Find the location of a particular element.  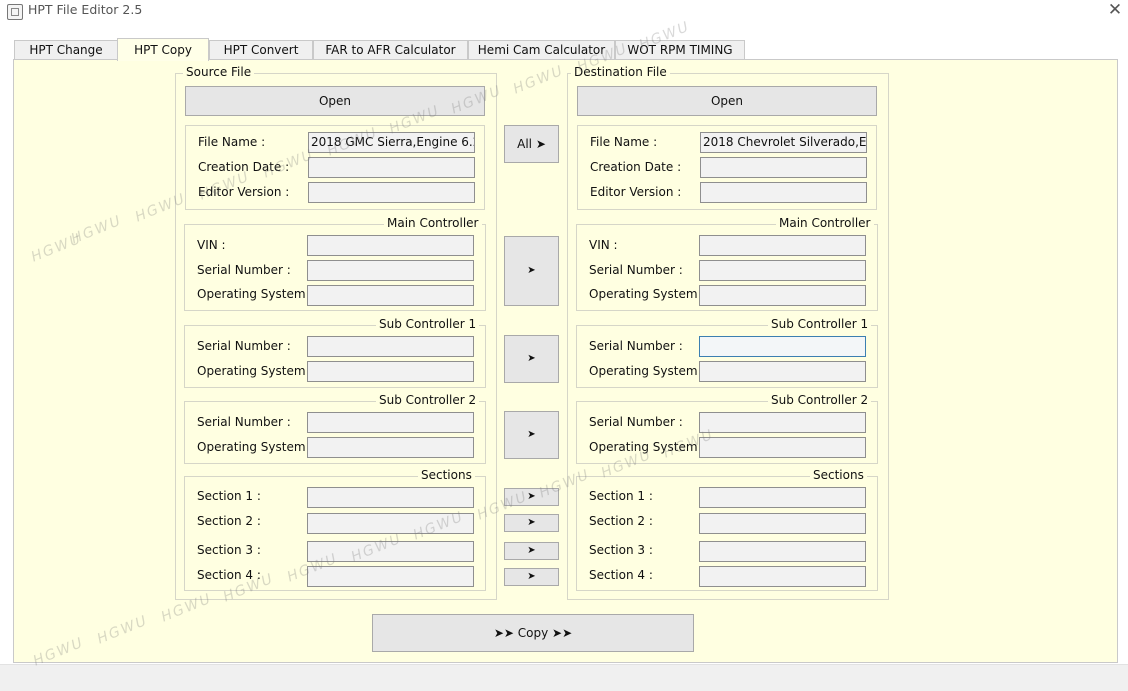

destination-sub1-os-field is located at coordinates (782, 371).